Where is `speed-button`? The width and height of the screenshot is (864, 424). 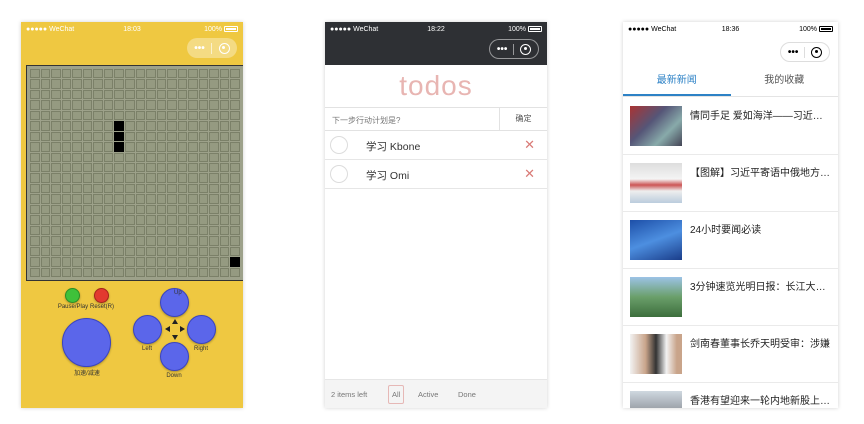
speed-button is located at coordinates (86, 342).